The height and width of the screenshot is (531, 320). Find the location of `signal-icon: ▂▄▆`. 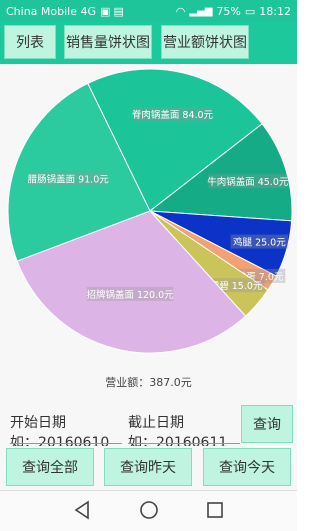

signal-icon: ▂▄▆ is located at coordinates (201, 11).